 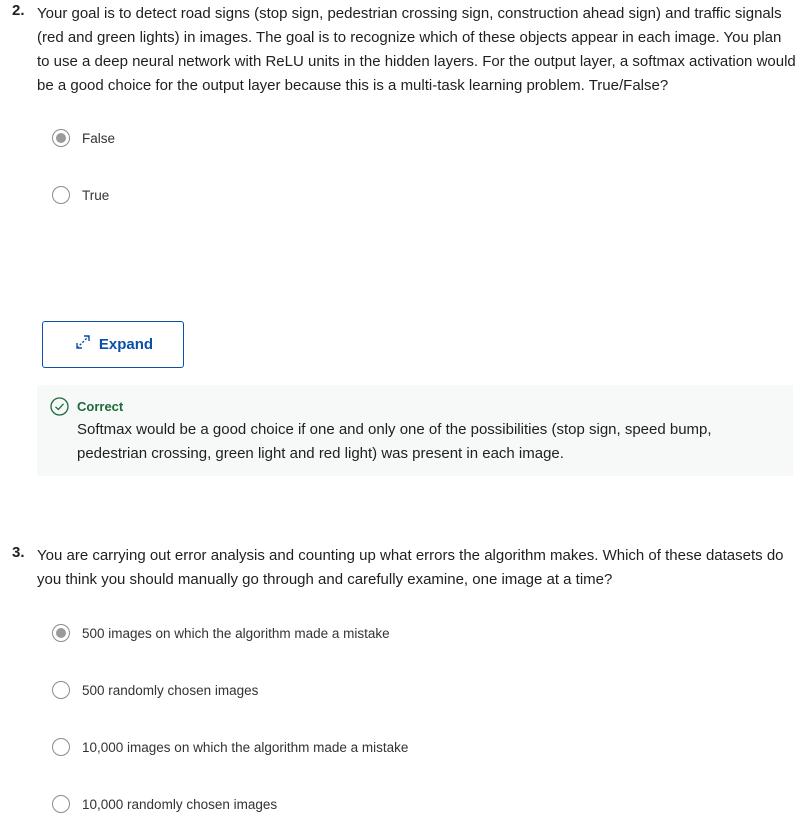 I want to click on question-number: 2., so click(x=18, y=10).